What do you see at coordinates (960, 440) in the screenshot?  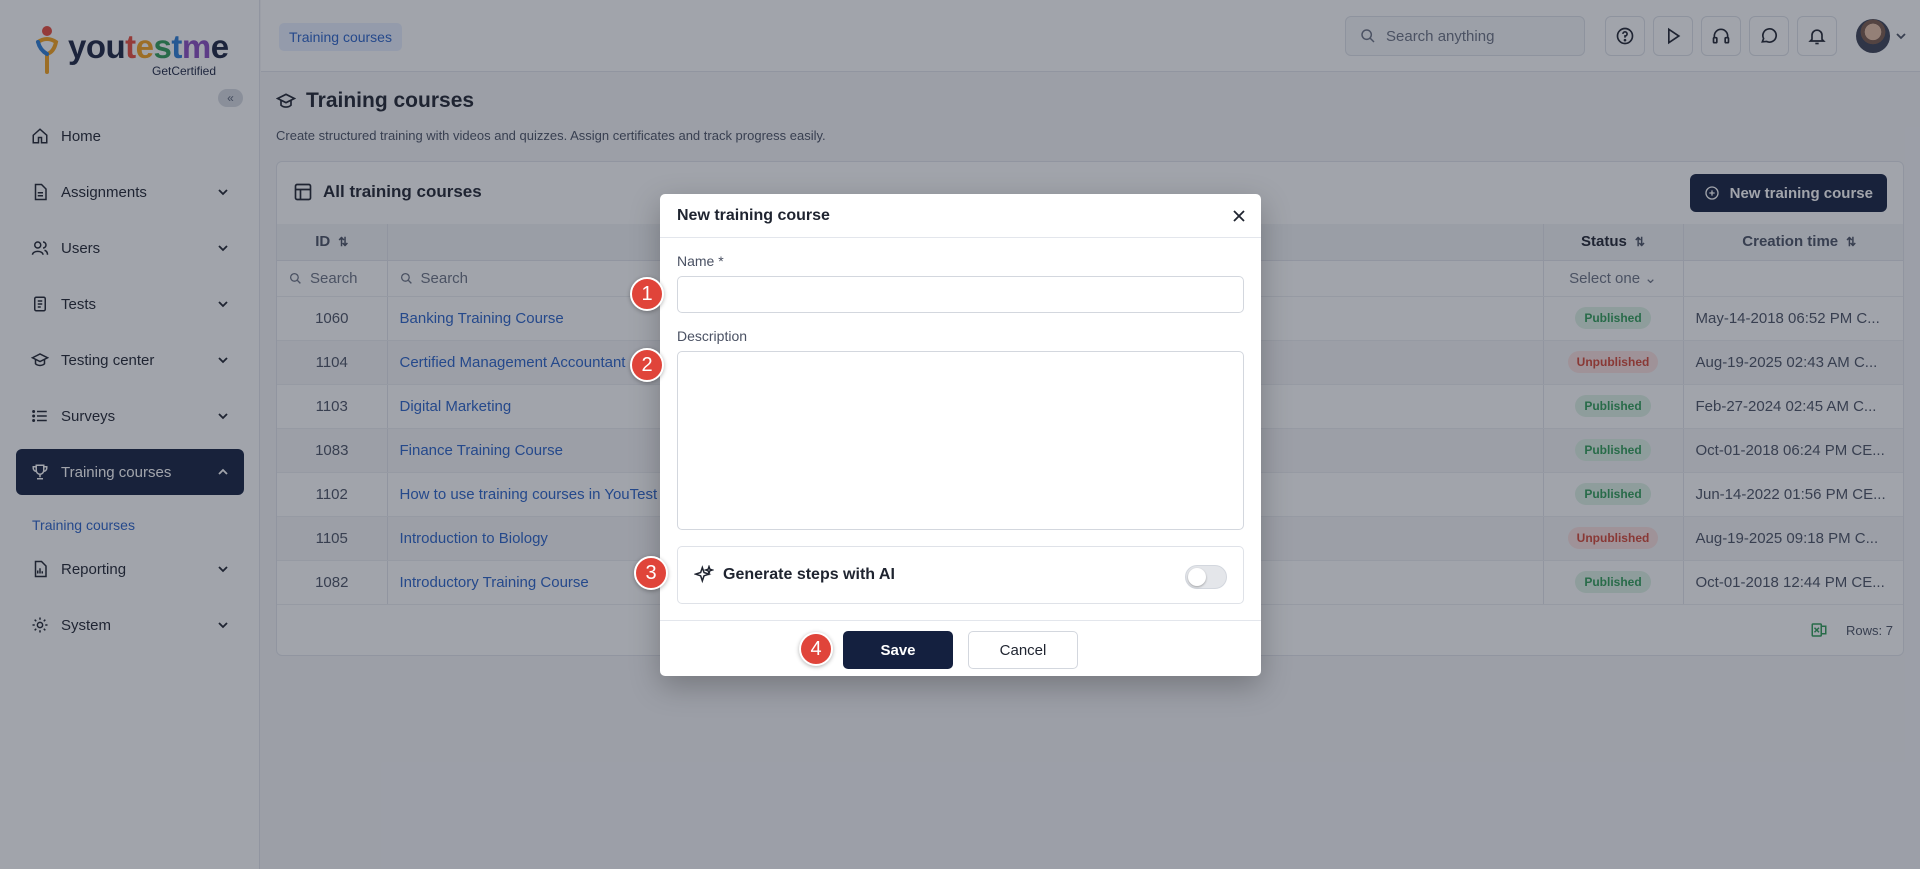 I see `description-textarea` at bounding box center [960, 440].